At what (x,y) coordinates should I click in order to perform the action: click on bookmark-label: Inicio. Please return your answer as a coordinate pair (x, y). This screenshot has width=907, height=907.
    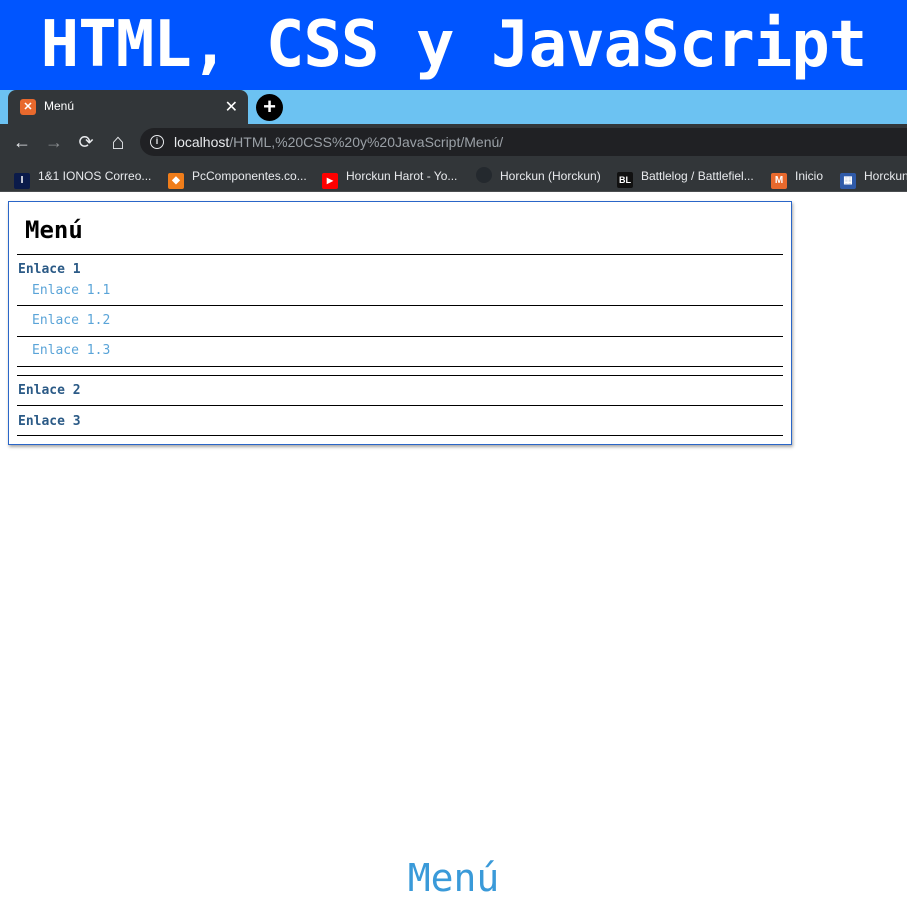
    Looking at the image, I should click on (809, 176).